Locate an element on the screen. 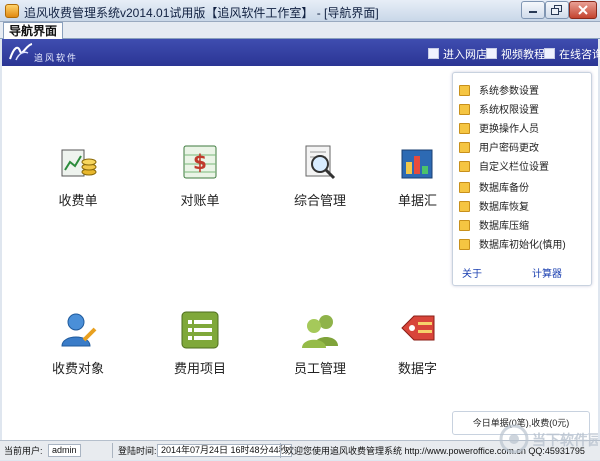 The image size is (600, 461). consult-icon is located at coordinates (549, 53).